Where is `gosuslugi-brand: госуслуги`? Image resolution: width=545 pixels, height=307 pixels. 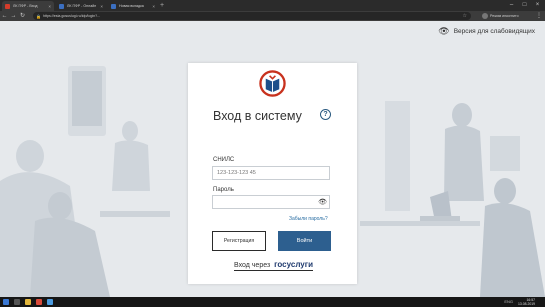
gosuslugi-brand: госуслуги is located at coordinates (294, 264).